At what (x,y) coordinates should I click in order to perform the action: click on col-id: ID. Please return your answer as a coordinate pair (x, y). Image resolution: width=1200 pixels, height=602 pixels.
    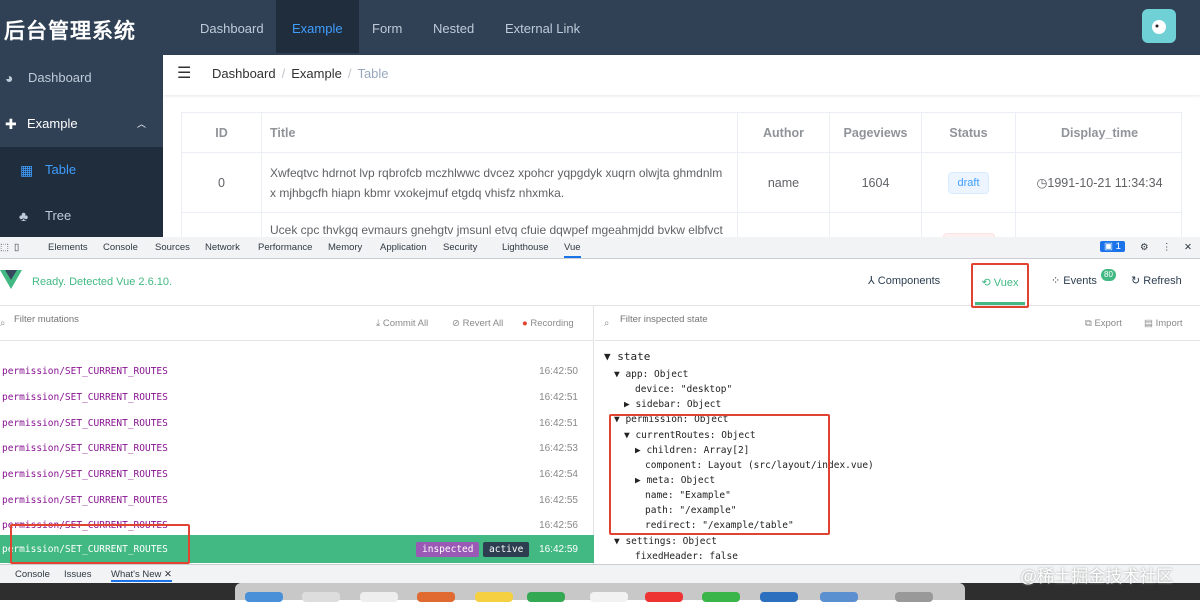
    Looking at the image, I should click on (222, 132).